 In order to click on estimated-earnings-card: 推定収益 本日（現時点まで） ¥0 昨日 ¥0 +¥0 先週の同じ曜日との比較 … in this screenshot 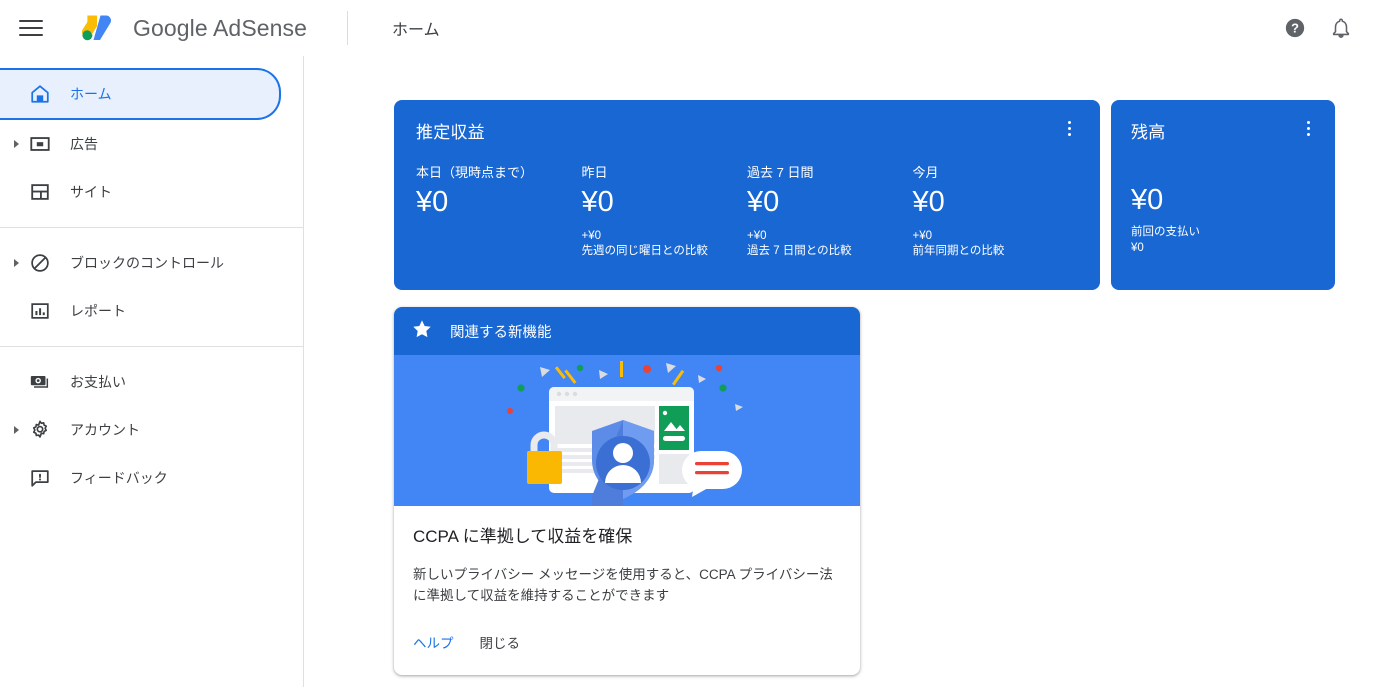, I will do `click(747, 195)`.